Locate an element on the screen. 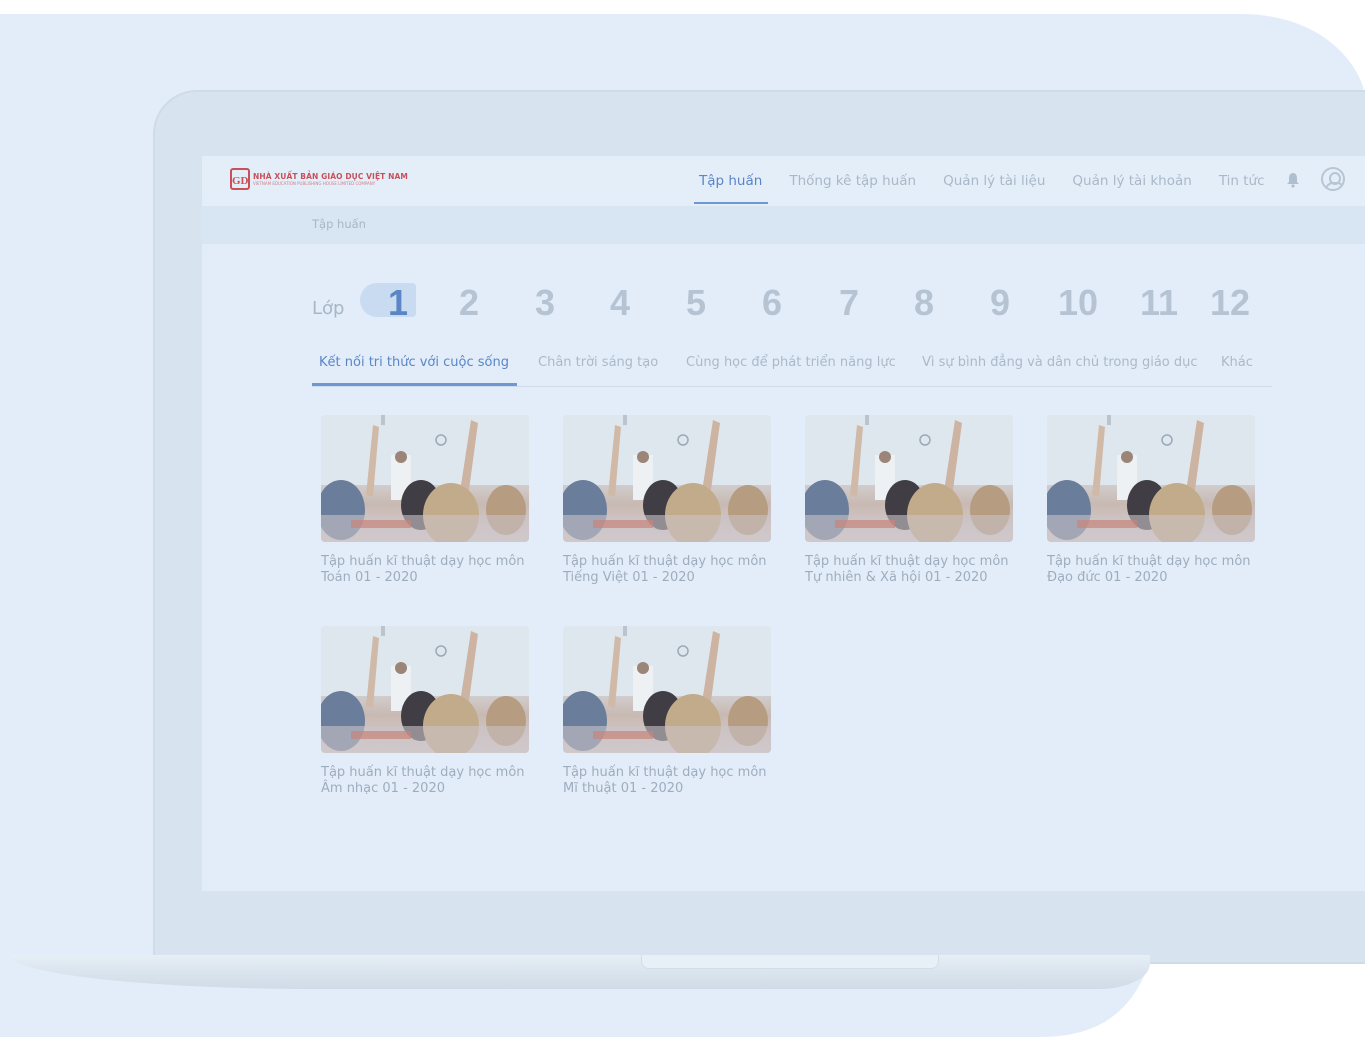  nav-item-tap-huan: Tập huấn is located at coordinates (731, 181).